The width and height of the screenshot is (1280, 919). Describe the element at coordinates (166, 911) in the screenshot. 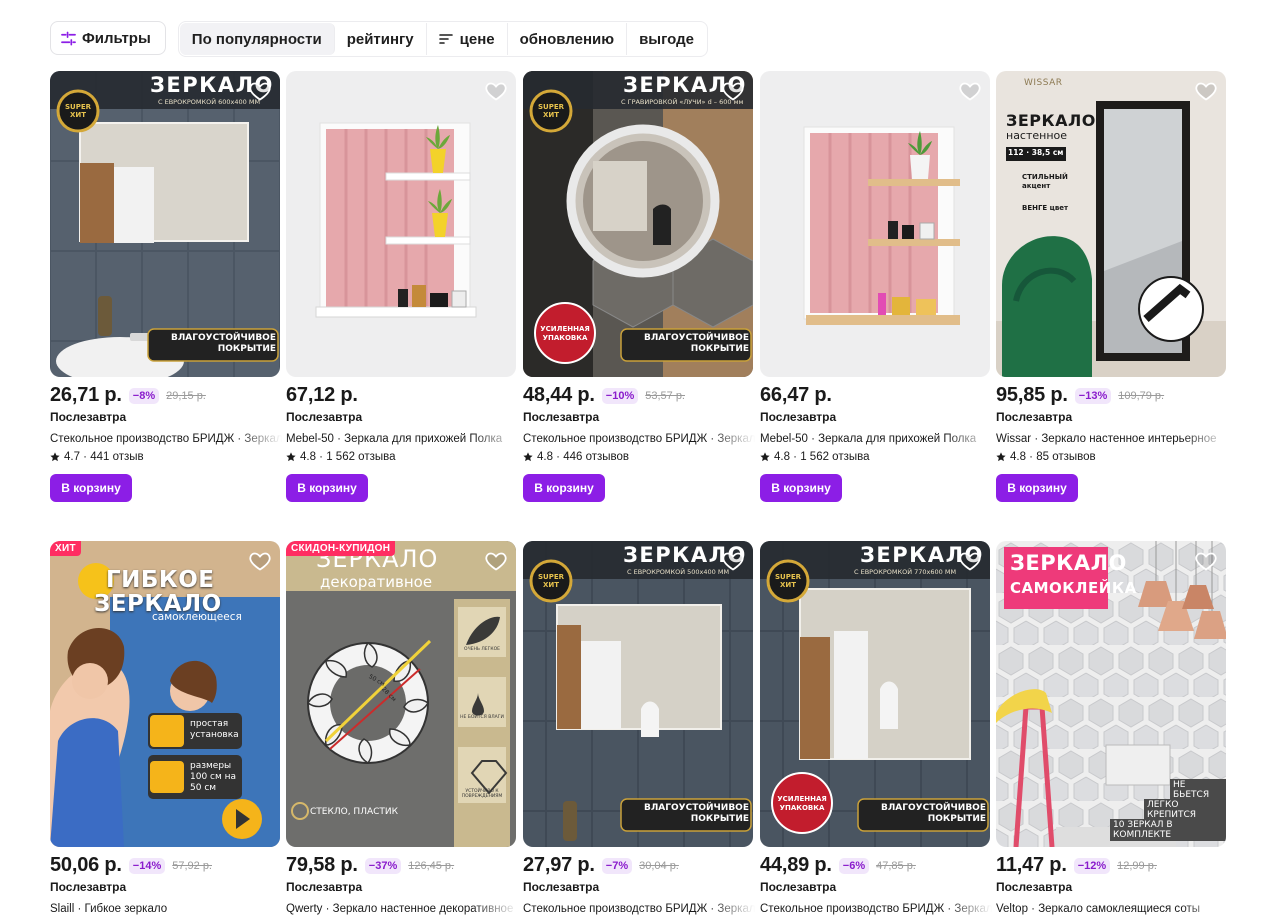

I see `product-title: Slaill · Гибкое зеркало` at that location.